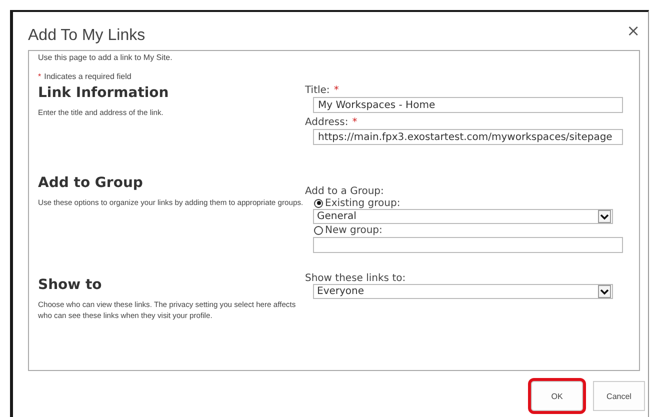 The height and width of the screenshot is (417, 658). Describe the element at coordinates (355, 278) in the screenshot. I see `field-label: Show these links to:` at that location.